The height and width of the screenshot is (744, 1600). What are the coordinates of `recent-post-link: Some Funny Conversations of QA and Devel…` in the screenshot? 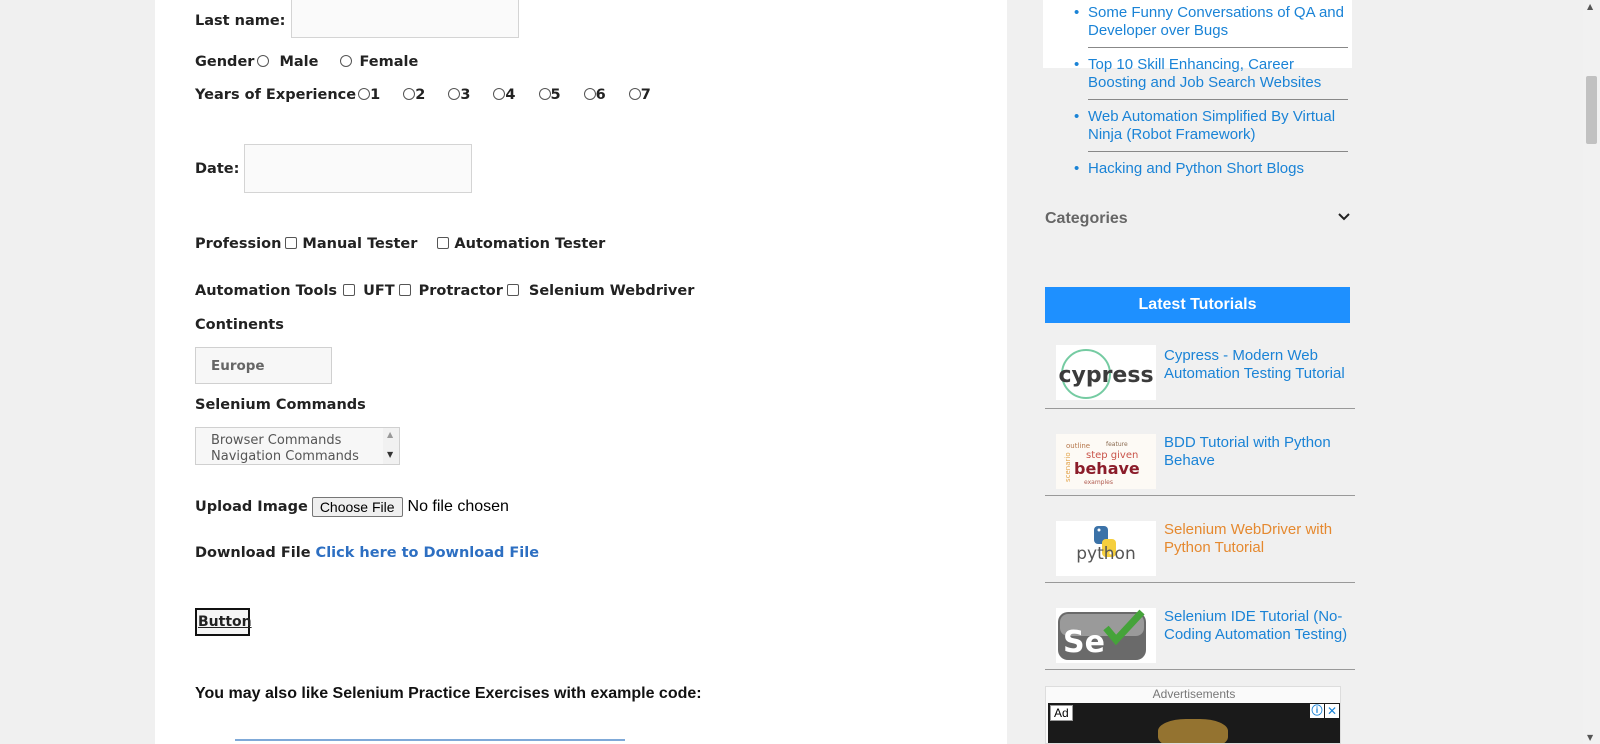 It's located at (1211, 22).